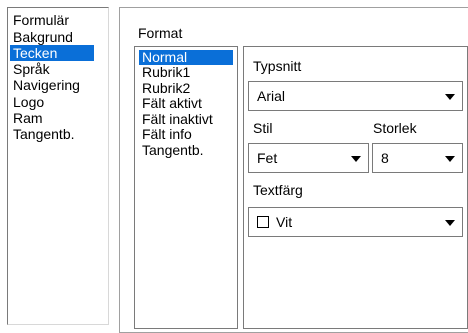  I want to click on font-select-value: Arial, so click(271, 96).